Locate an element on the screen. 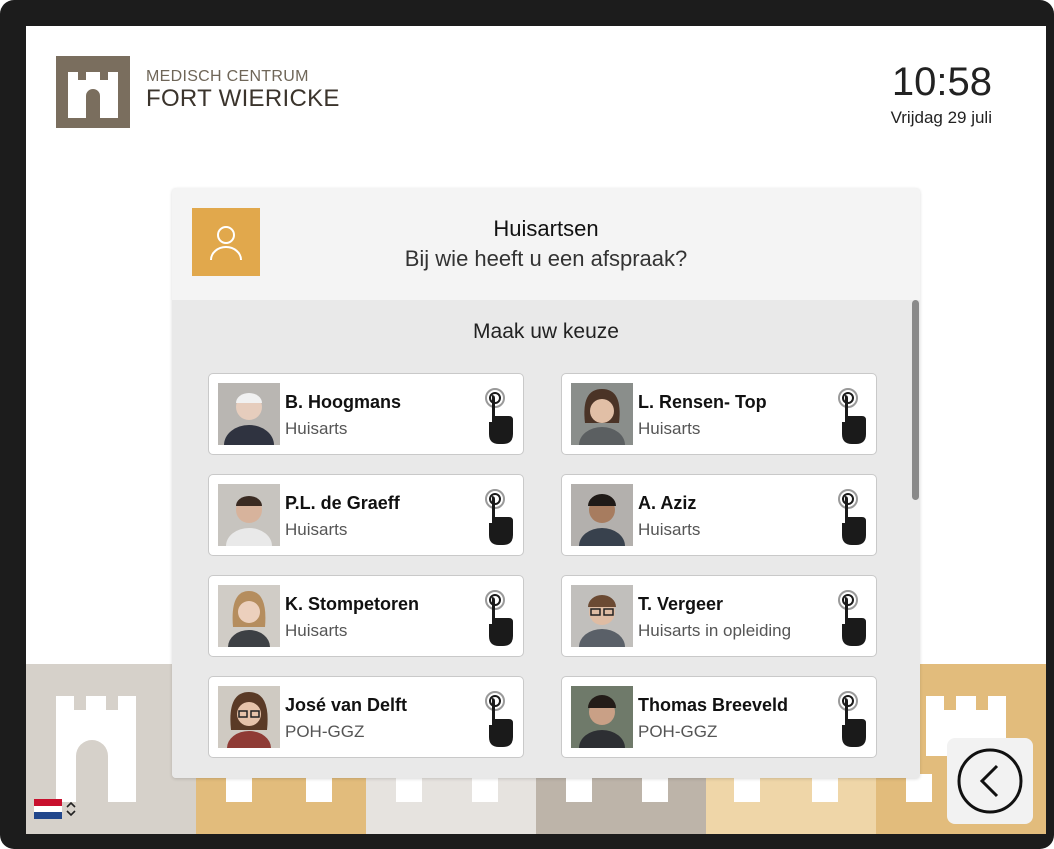  back-button is located at coordinates (990, 781).